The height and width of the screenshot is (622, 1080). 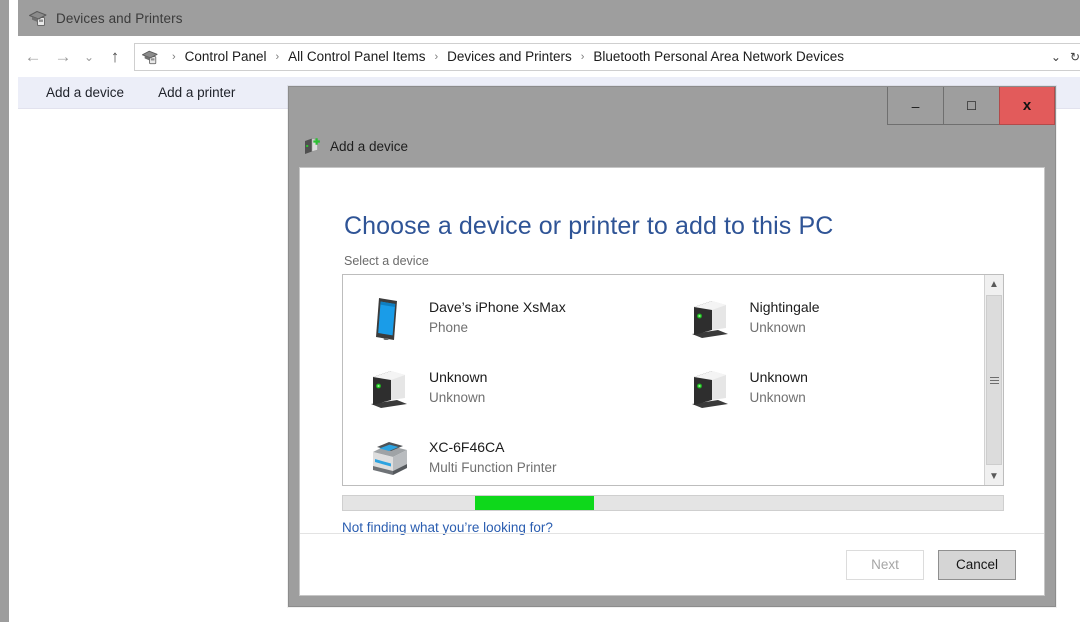 What do you see at coordinates (994, 284) in the screenshot?
I see `scroll-up-chevron-up-icon: ▲` at bounding box center [994, 284].